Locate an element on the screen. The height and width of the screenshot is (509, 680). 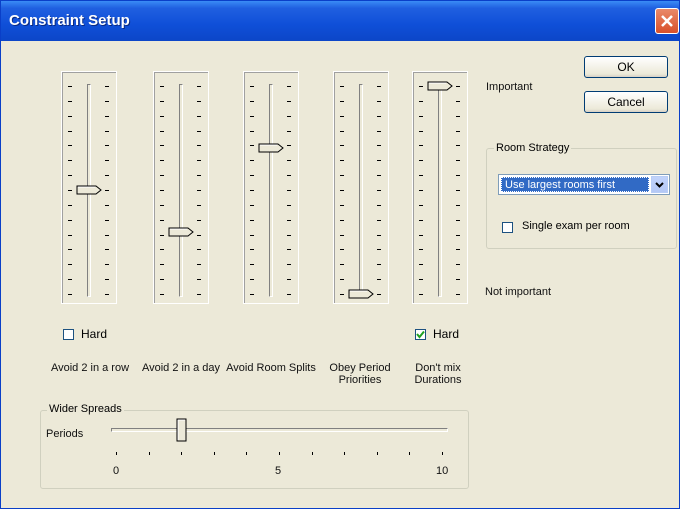
slider-avoid-2-in-a-day is located at coordinates (181, 187).